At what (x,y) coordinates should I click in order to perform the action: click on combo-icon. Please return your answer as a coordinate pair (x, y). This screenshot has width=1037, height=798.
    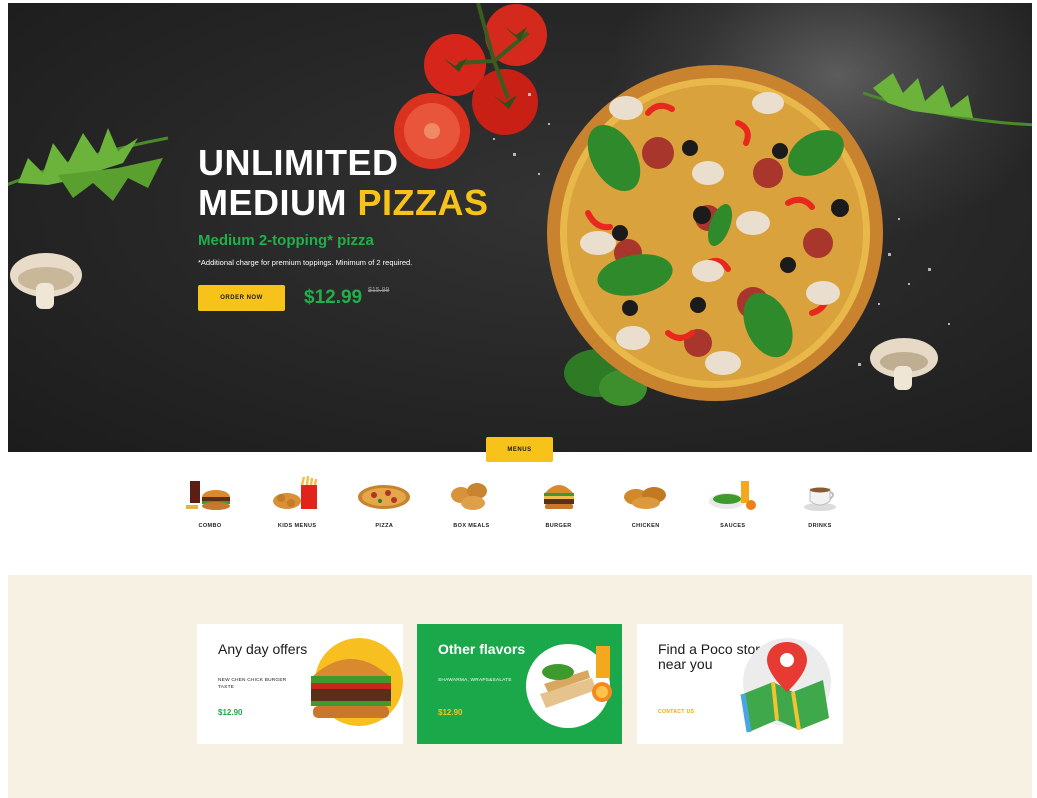
    Looking at the image, I should click on (208, 495).